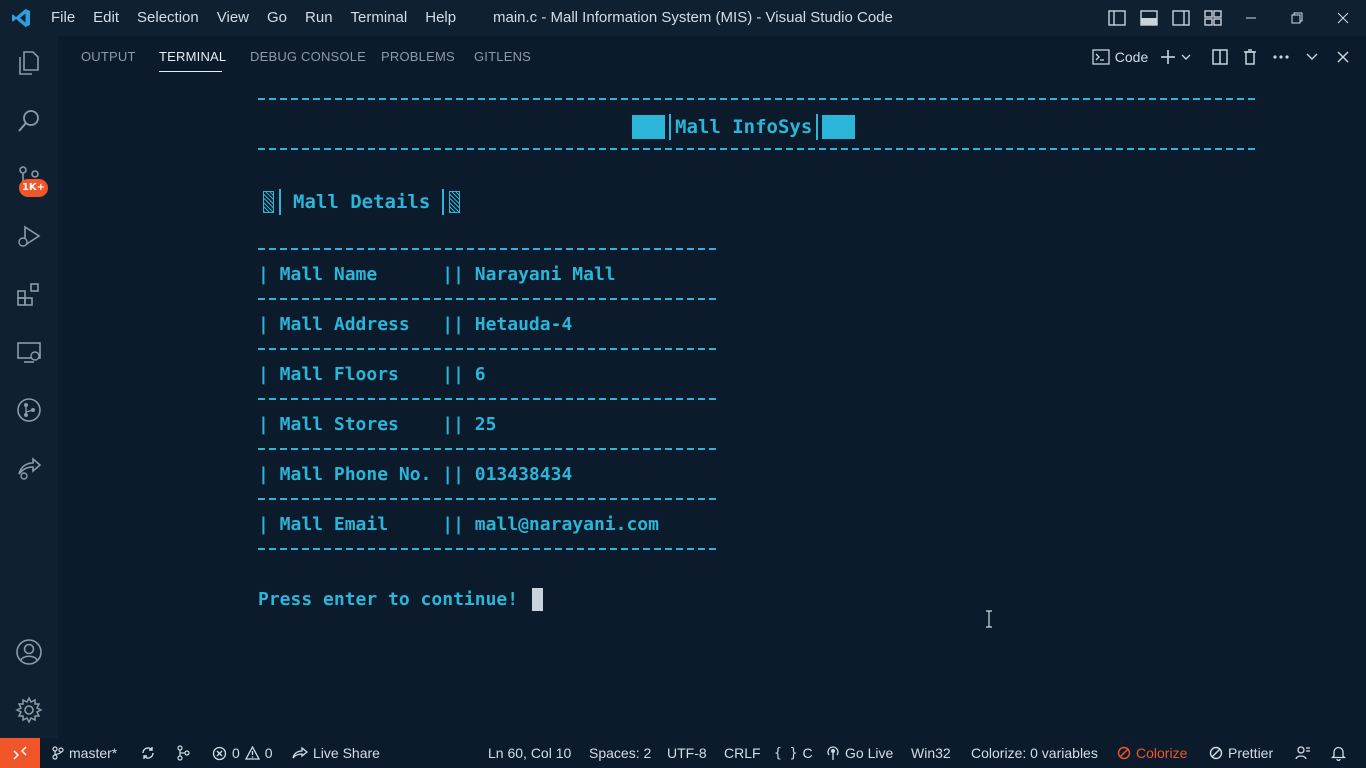  I want to click on block-glyph, so click(648, 127).